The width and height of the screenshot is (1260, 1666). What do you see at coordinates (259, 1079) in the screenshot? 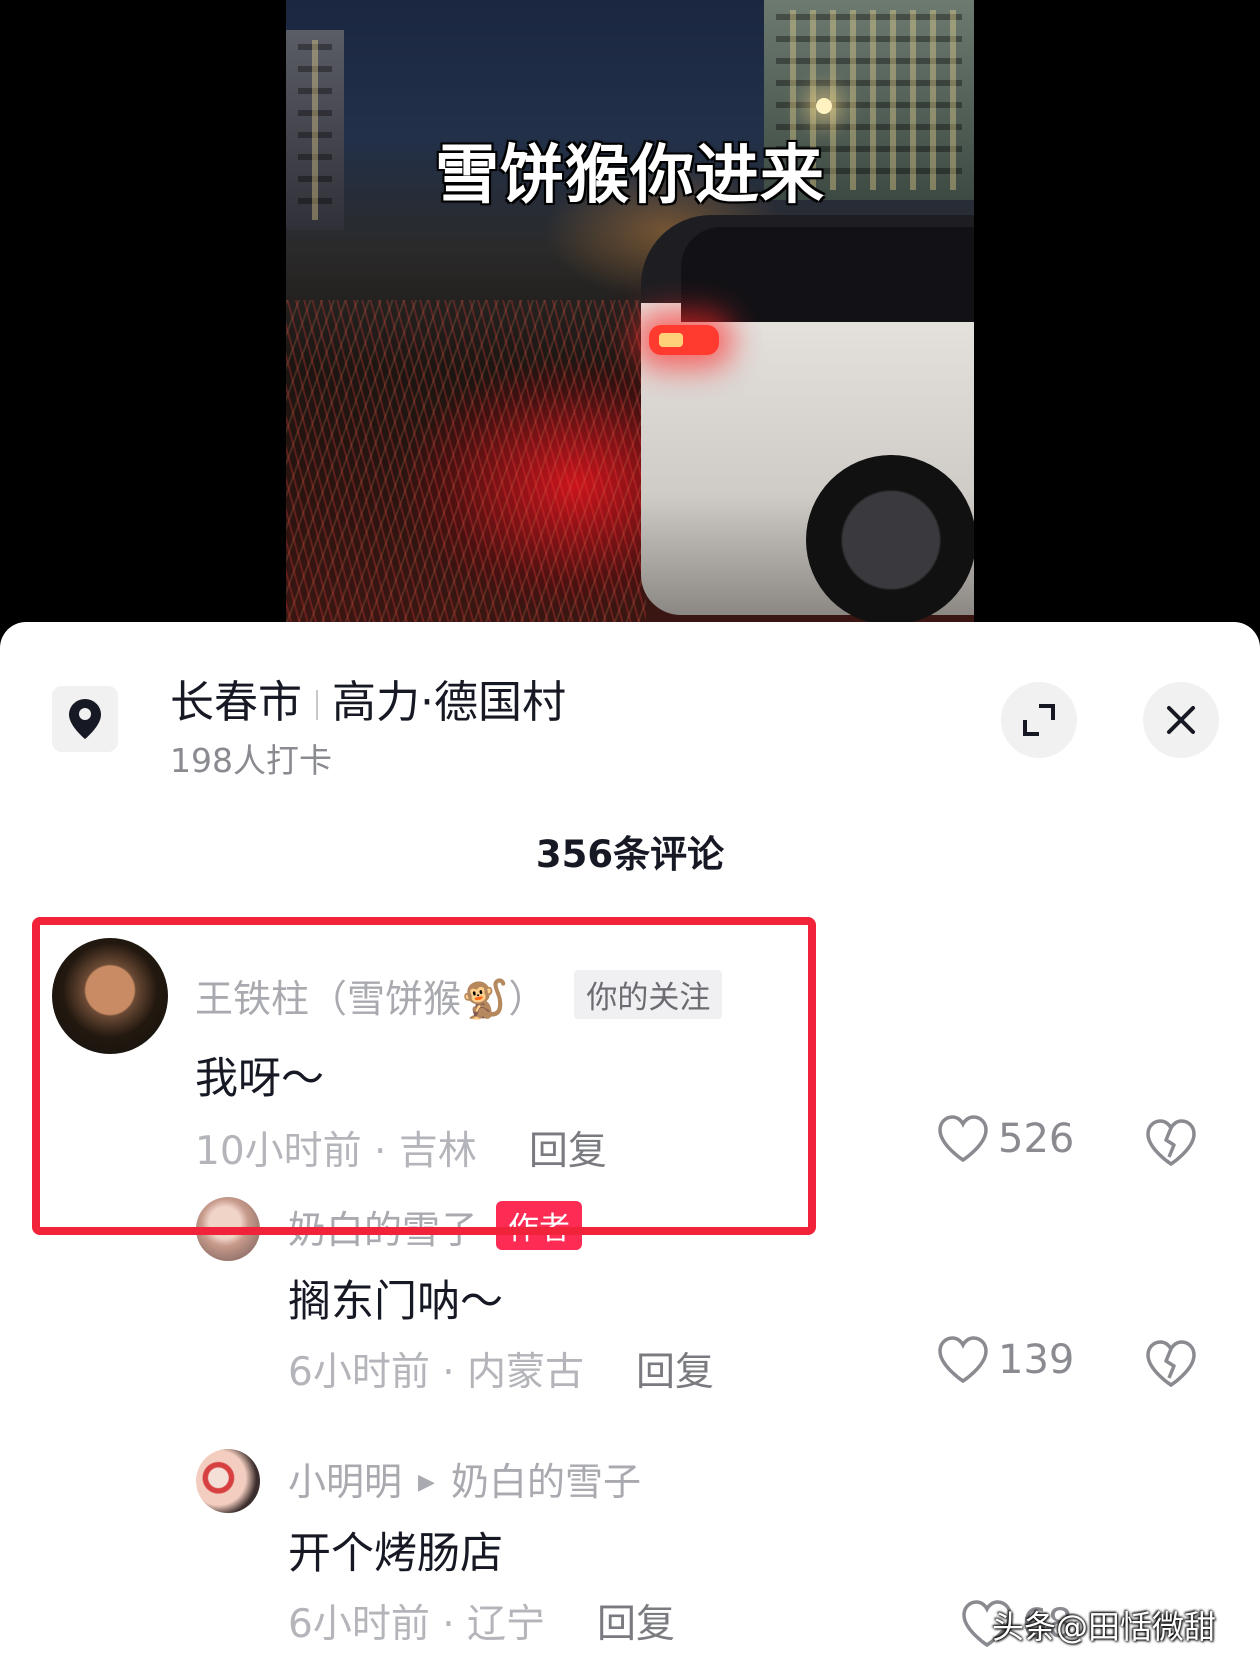
I see `comment-text: 我呀～` at bounding box center [259, 1079].